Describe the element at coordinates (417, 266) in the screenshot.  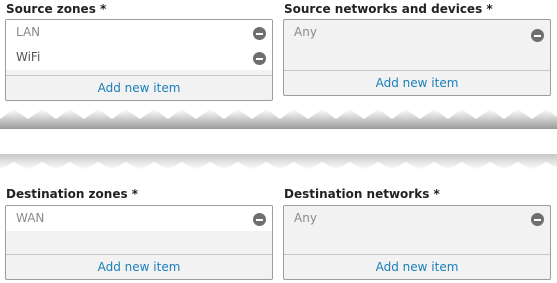
I see `destination-networks-add-item-button: Add new item` at that location.